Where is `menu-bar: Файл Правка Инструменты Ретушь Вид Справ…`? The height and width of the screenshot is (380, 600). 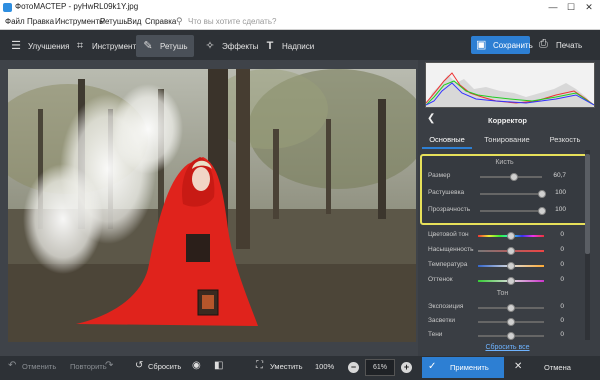 menu-bar: Файл Правка Инструменты Ретушь Вид Справ… is located at coordinates (300, 22).